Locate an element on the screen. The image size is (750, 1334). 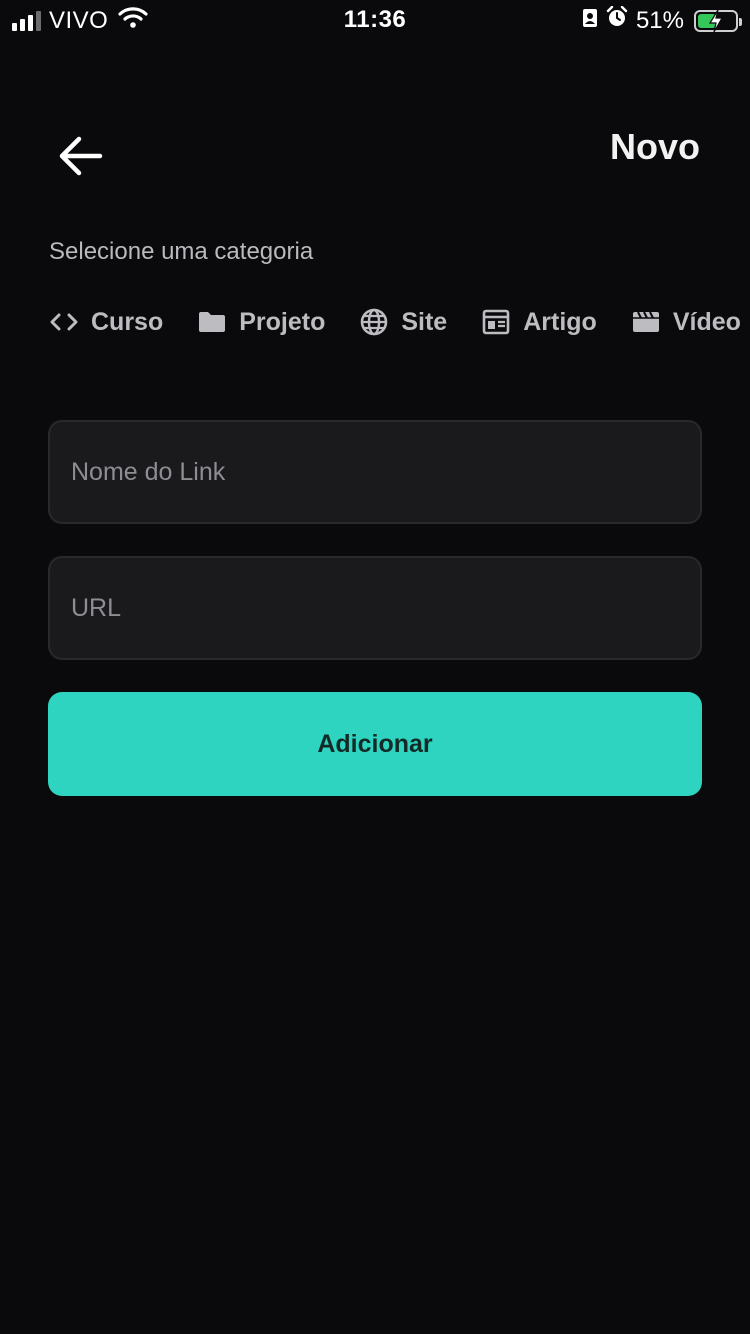
category-section-label: Selecione uma categoria is located at coordinates (181, 251).